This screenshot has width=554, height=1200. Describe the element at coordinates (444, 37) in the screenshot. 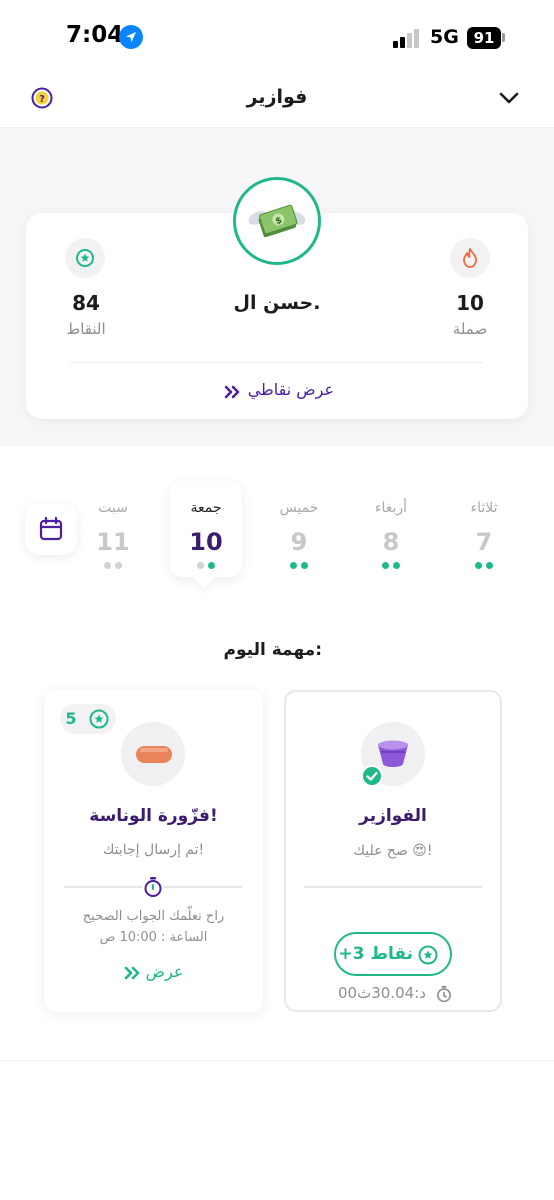

I see `network-type: 5G` at that location.